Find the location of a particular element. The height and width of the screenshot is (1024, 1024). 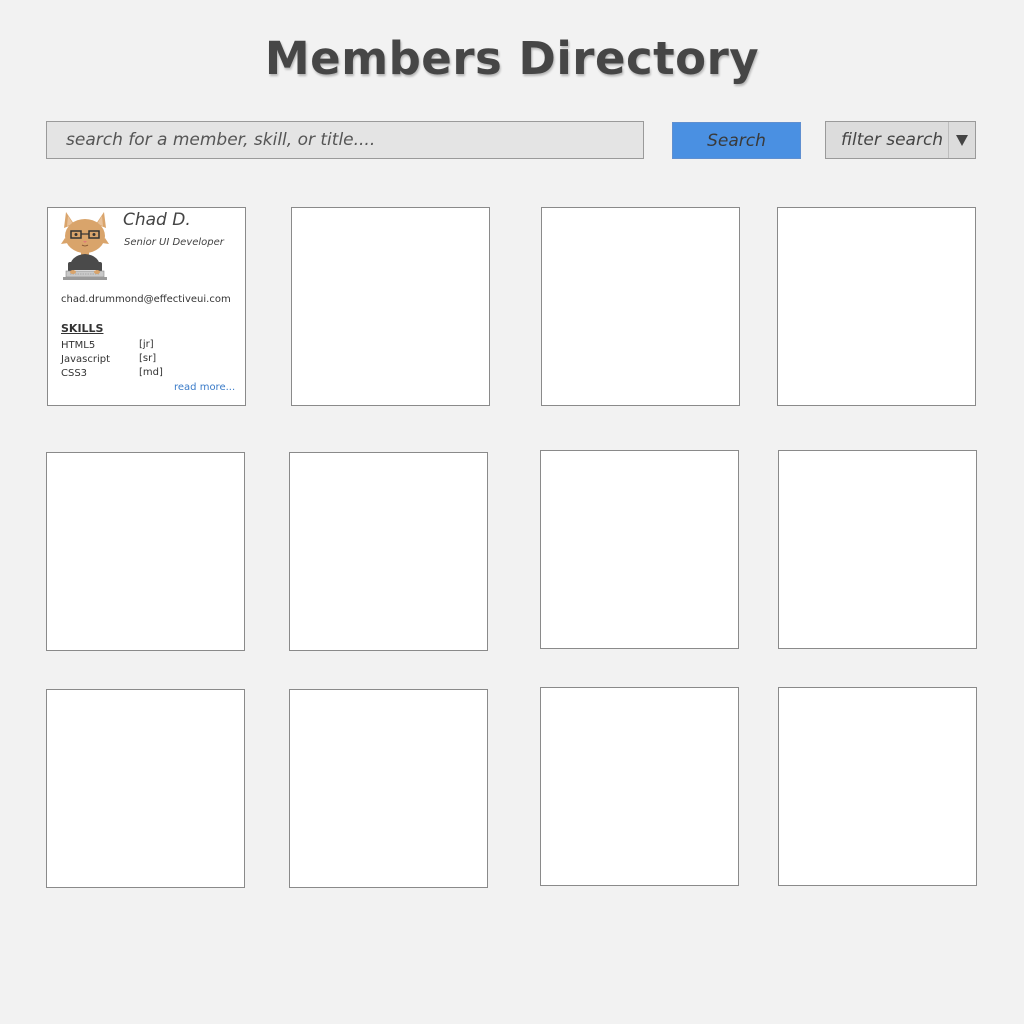

skill-row: Javascript [sr] is located at coordinates (146, 360).